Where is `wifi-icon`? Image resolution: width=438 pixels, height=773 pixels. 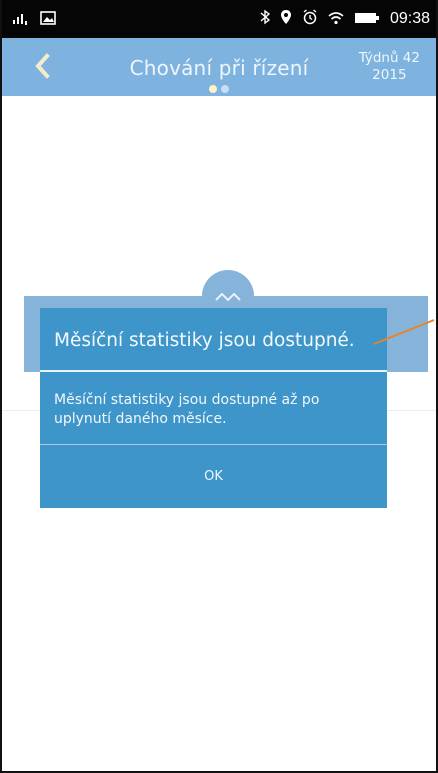
wifi-icon is located at coordinates (336, 19).